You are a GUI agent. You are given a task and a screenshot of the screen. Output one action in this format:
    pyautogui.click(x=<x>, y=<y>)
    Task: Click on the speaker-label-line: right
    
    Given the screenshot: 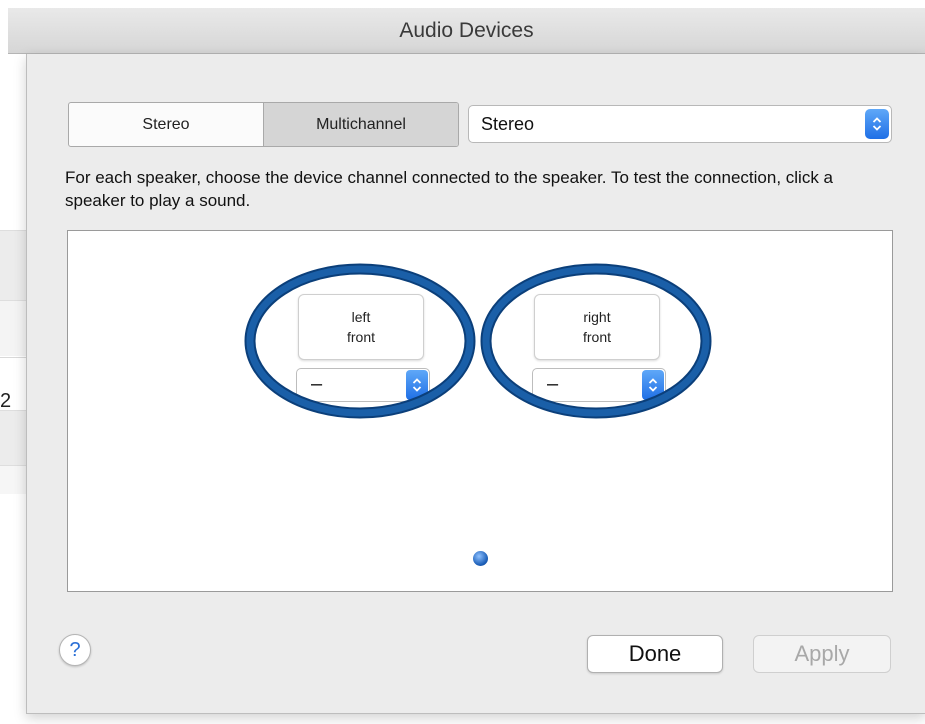 What is the action you would take?
    pyautogui.click(x=597, y=317)
    